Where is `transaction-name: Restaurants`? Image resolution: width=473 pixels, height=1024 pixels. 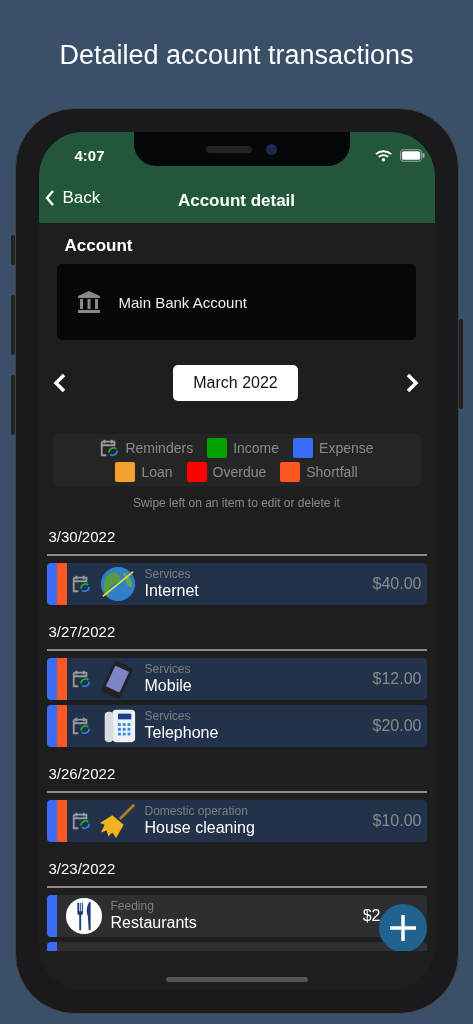
transaction-name: Restaurants is located at coordinates (154, 922).